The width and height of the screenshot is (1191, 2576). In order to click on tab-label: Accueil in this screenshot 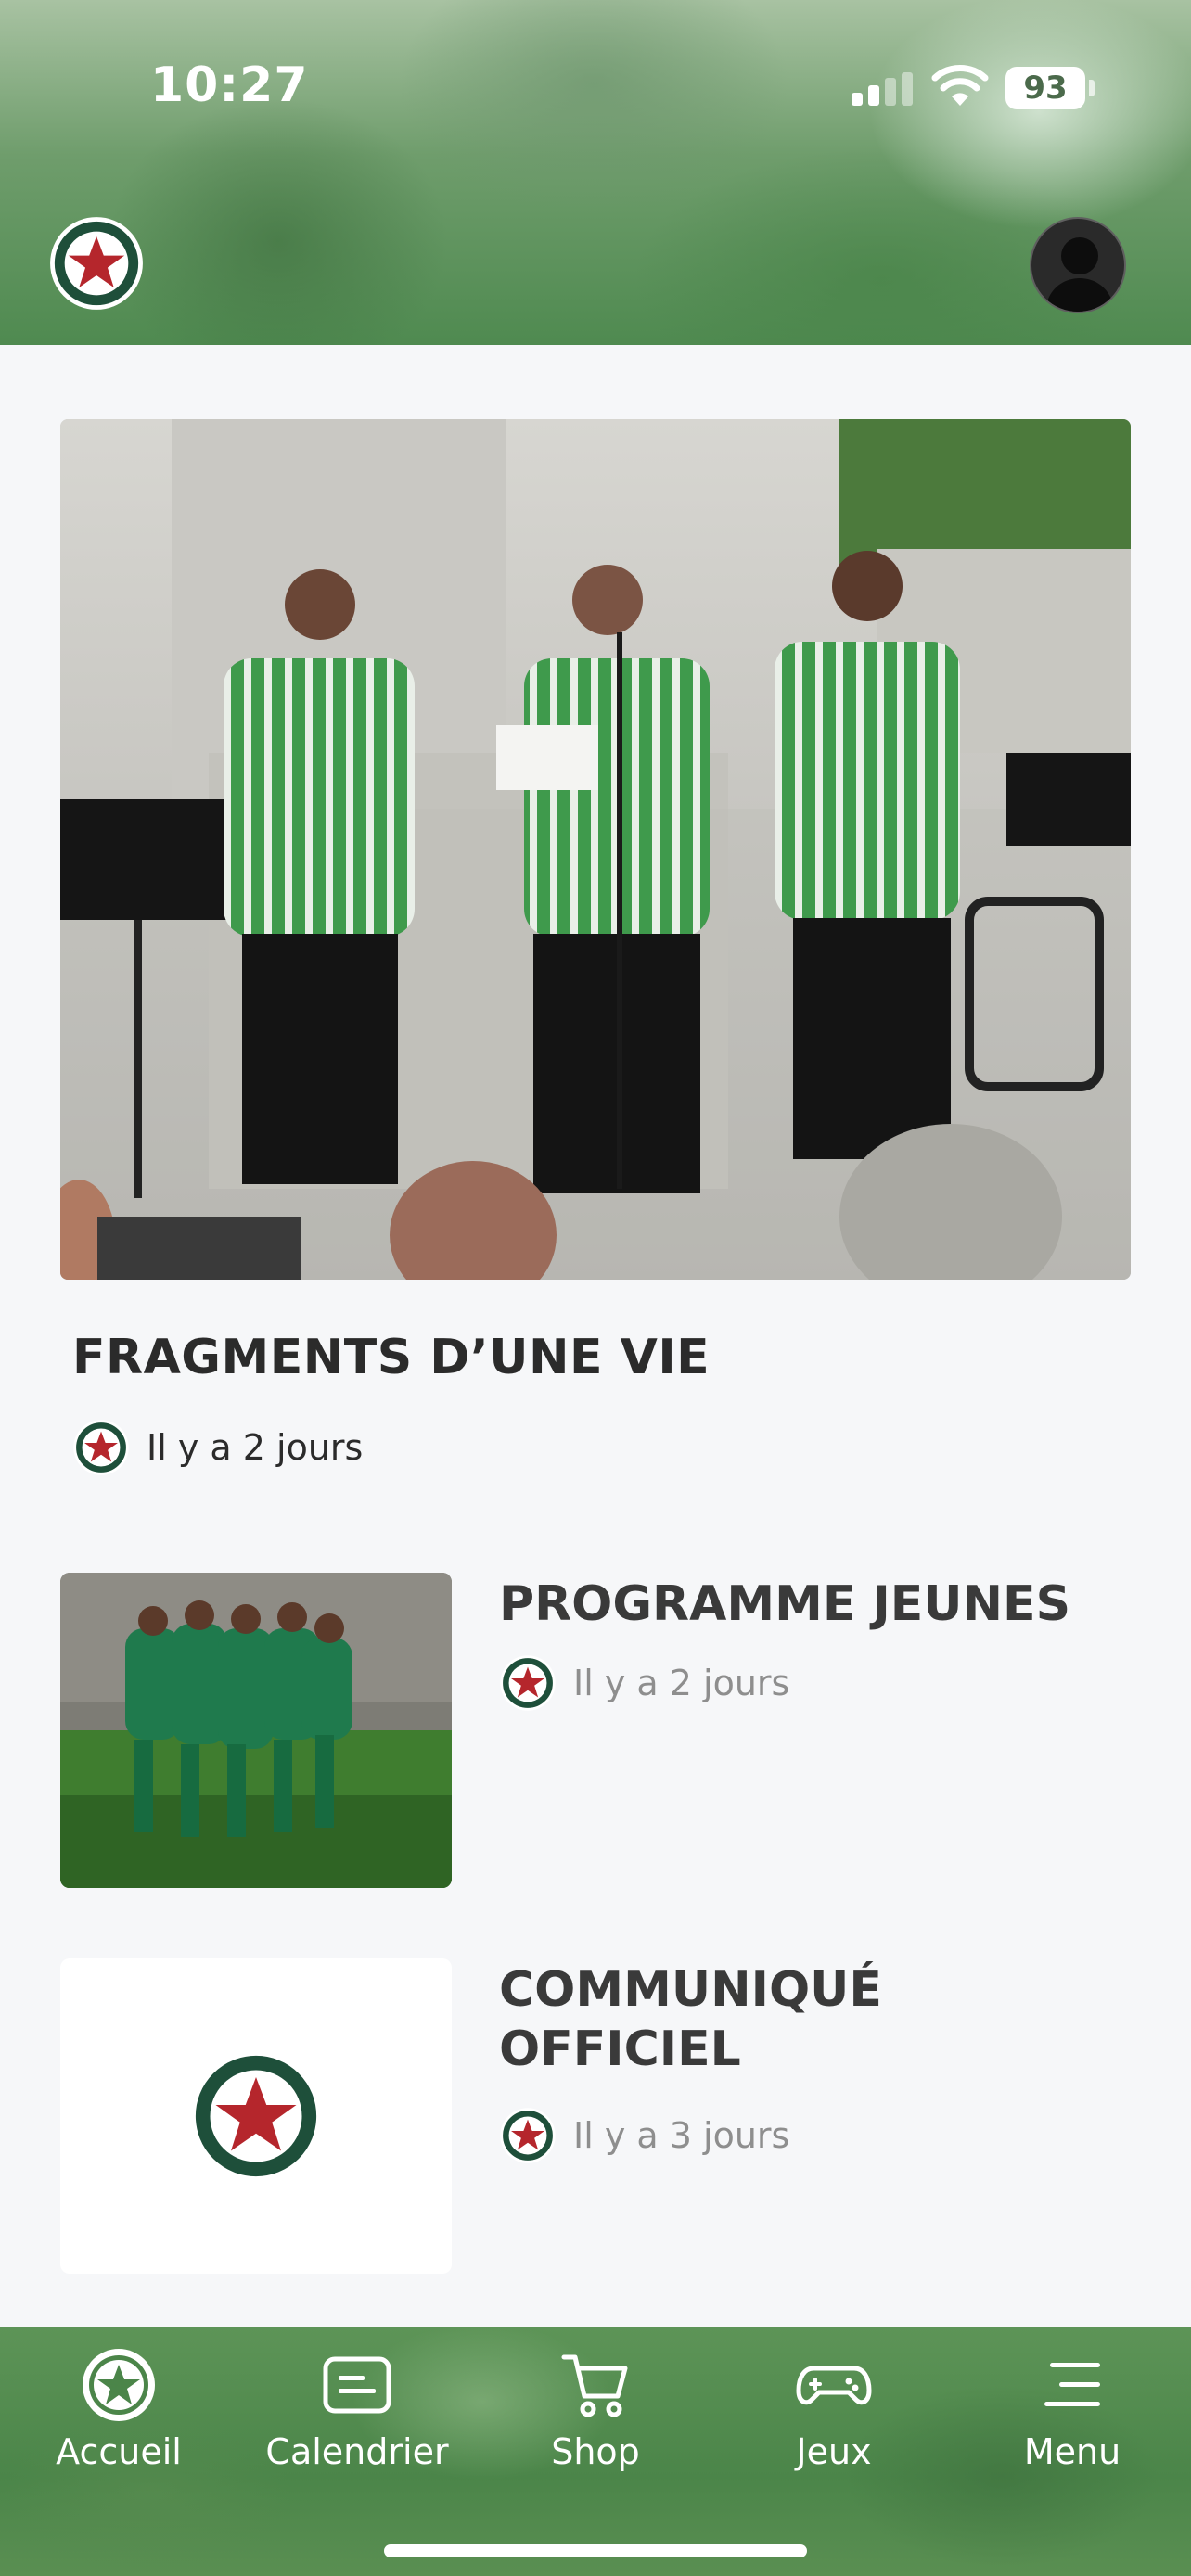, I will do `click(119, 2451)`.